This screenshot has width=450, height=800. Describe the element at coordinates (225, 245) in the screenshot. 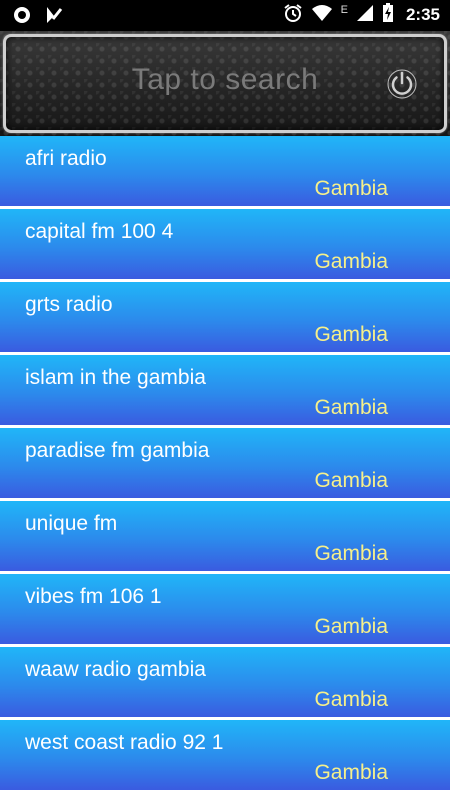

I see `list-item: capital fm 100 4 Gambia` at that location.